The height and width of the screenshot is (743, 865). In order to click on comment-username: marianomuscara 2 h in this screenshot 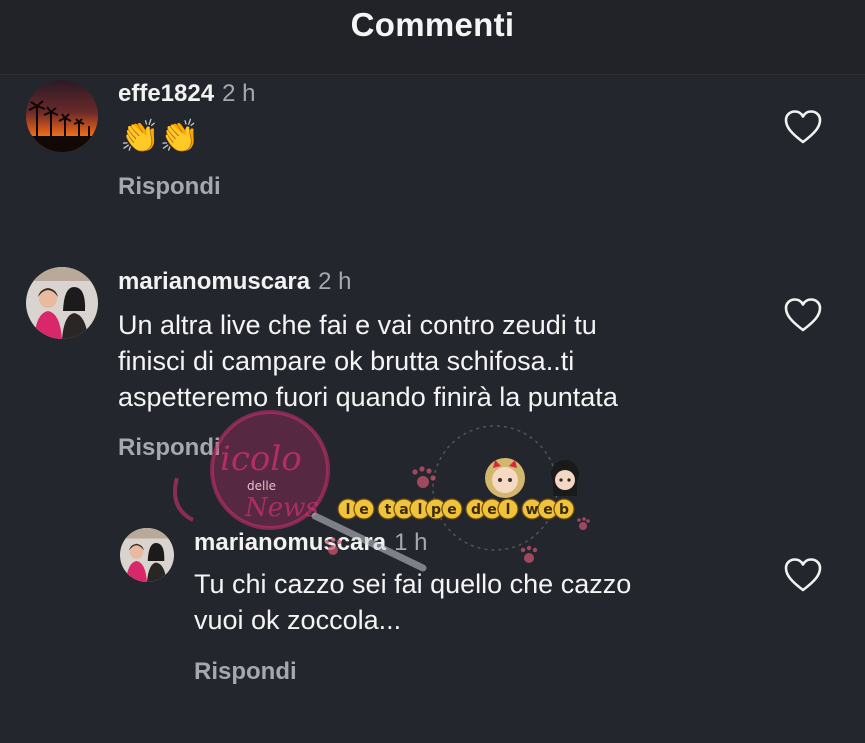, I will do `click(234, 282)`.